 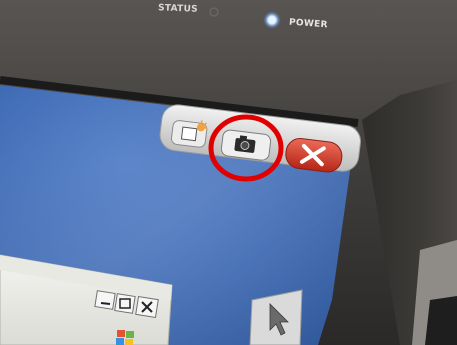 What do you see at coordinates (125, 303) in the screenshot?
I see `window-maximize-button` at bounding box center [125, 303].